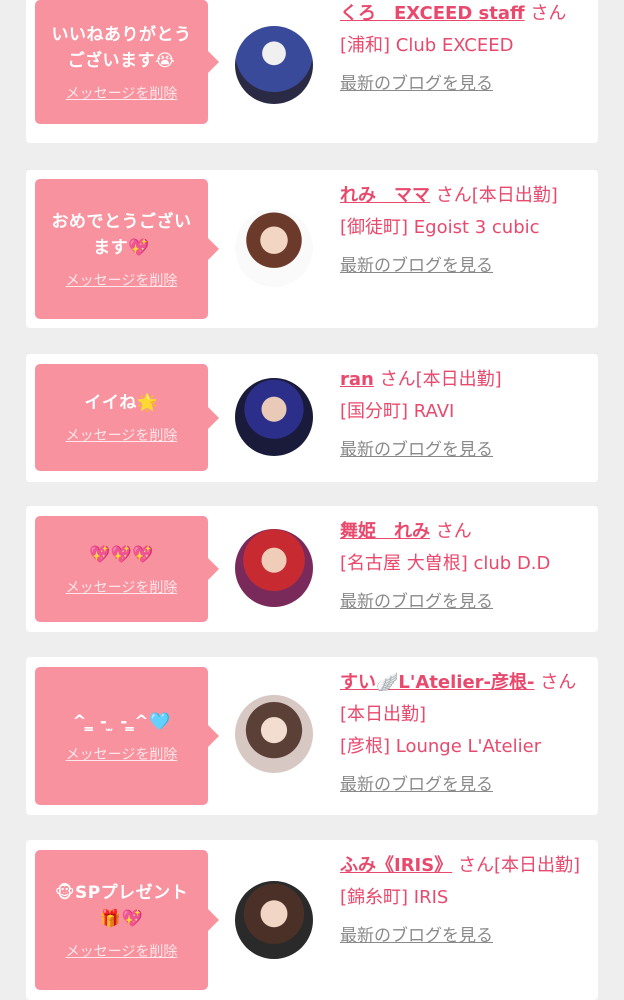 The width and height of the screenshot is (624, 1000). I want to click on message-line: 💖💖💖, so click(121, 554).